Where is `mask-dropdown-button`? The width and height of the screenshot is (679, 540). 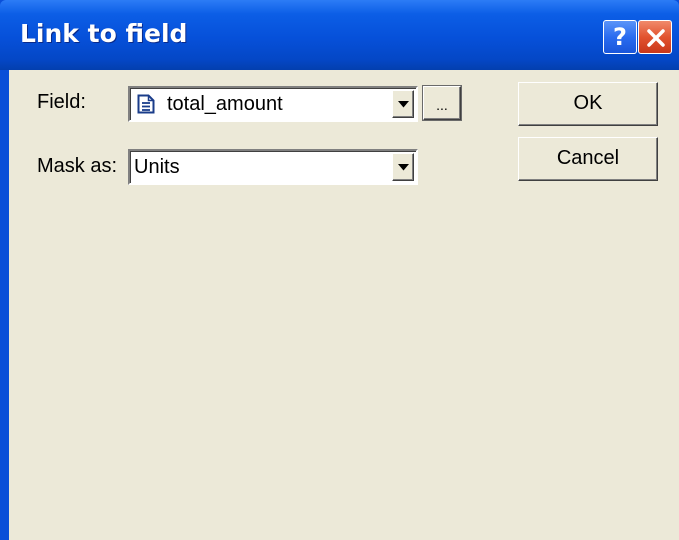
mask-dropdown-button is located at coordinates (403, 167).